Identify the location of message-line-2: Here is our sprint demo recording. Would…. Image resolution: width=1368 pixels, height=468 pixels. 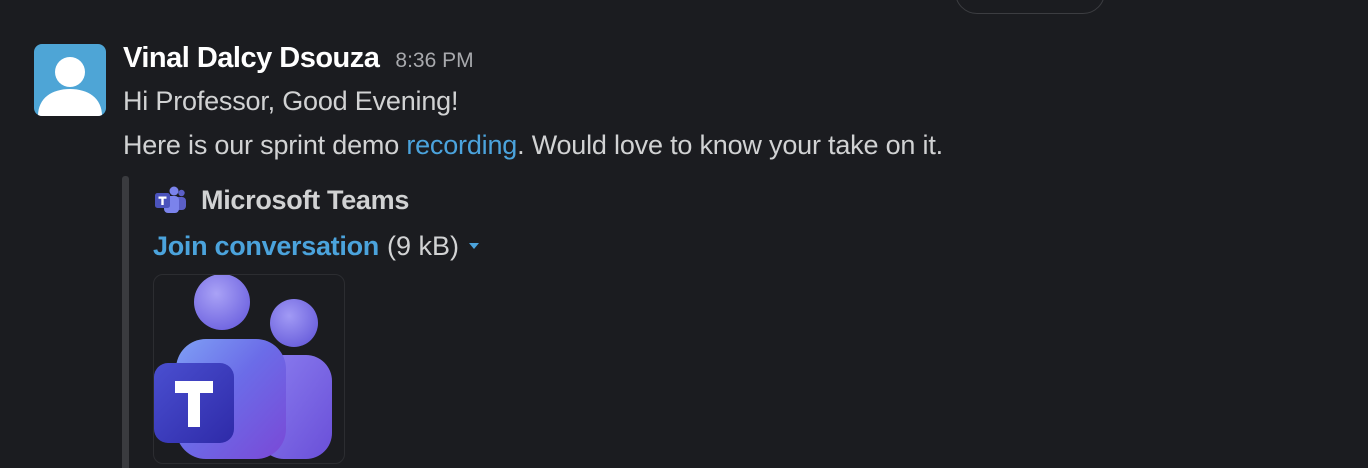
(533, 145).